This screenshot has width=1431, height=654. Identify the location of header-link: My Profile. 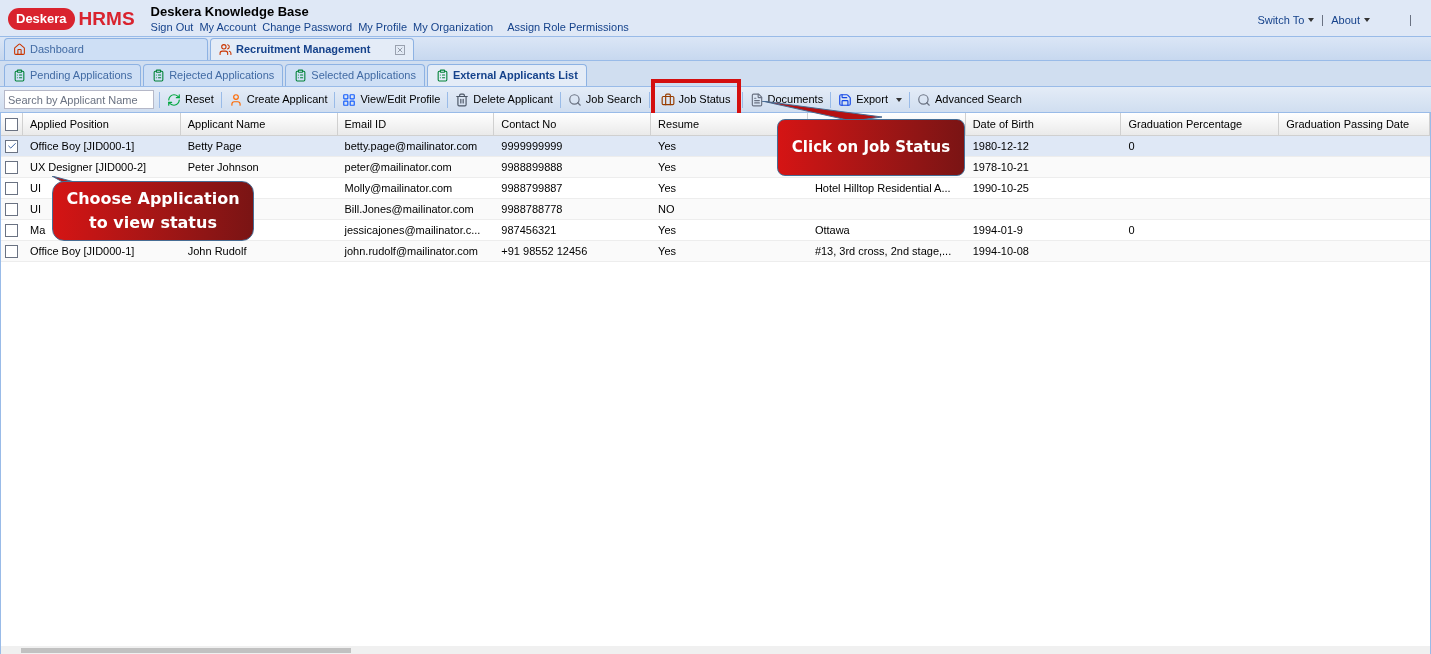
(383, 27).